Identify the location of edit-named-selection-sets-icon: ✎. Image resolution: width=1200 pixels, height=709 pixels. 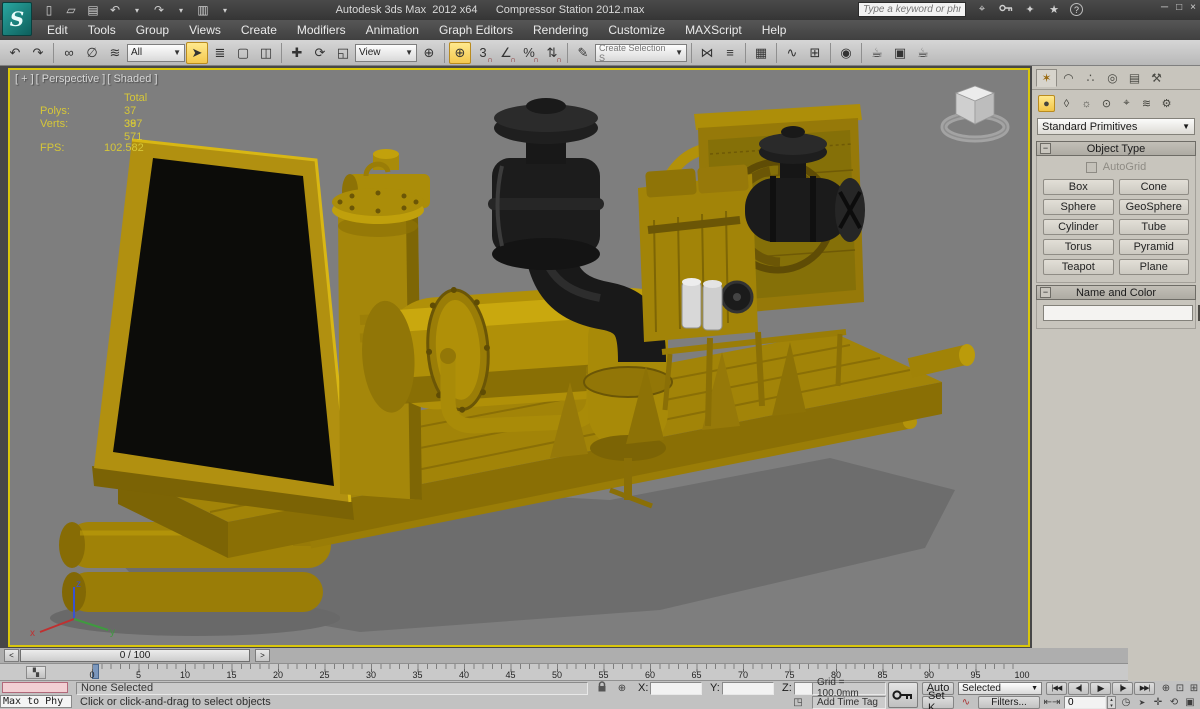
(583, 53).